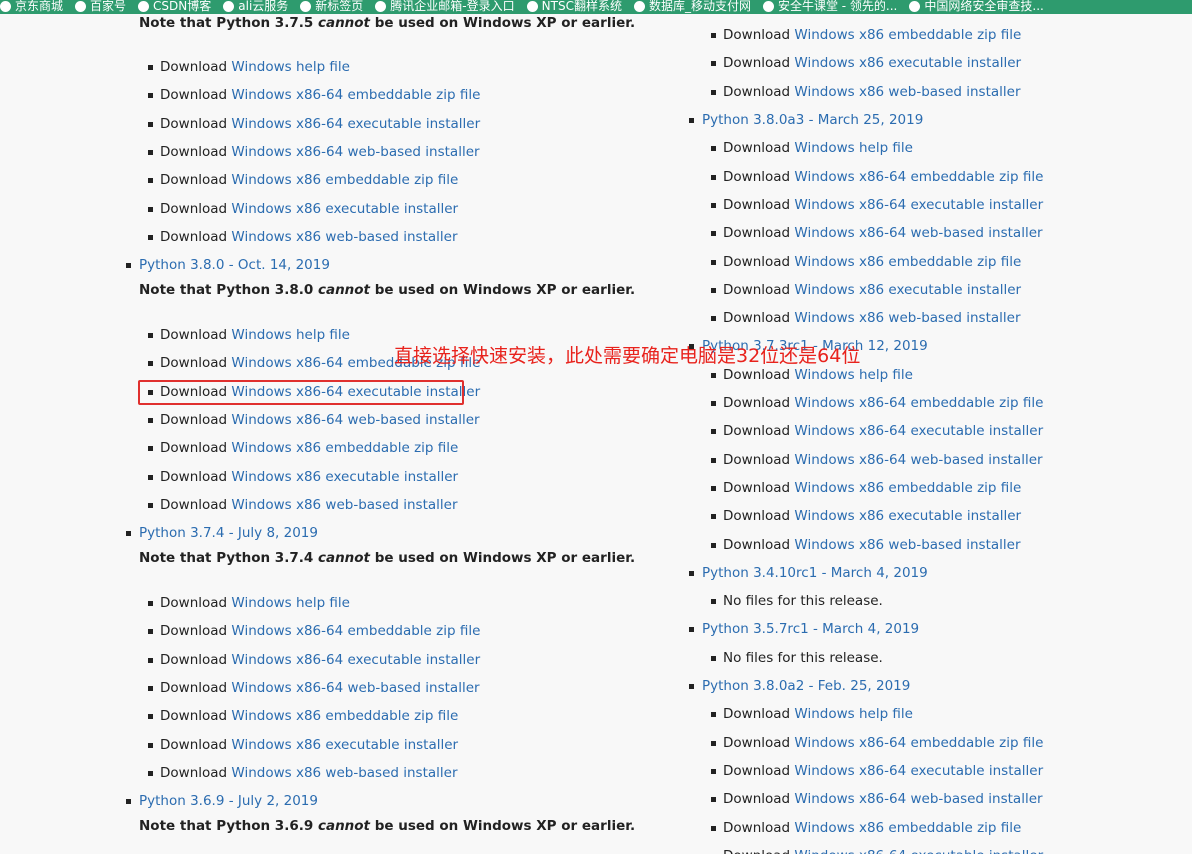  Describe the element at coordinates (810, 629) in the screenshot. I see `release-link: Python 3.5.7rc1 - March 4, 2019` at that location.